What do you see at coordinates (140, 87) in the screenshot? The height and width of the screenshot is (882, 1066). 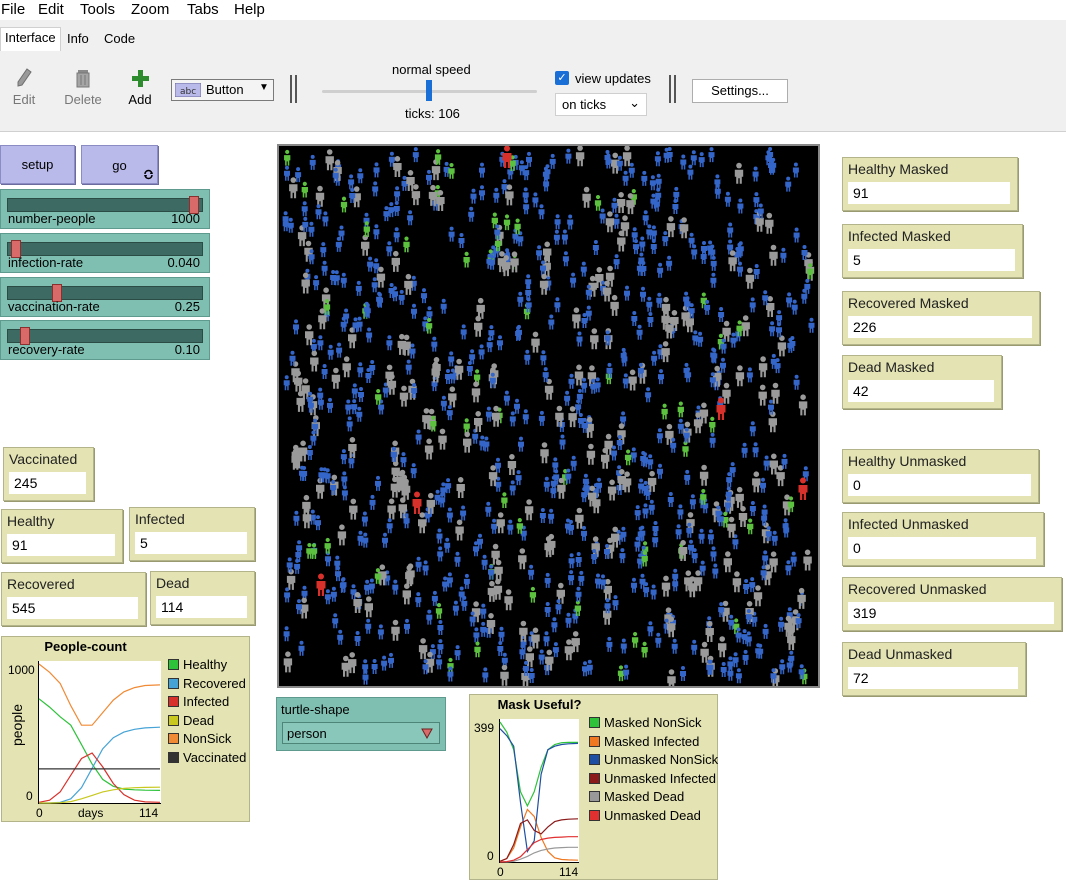 I see `add-button: Add` at bounding box center [140, 87].